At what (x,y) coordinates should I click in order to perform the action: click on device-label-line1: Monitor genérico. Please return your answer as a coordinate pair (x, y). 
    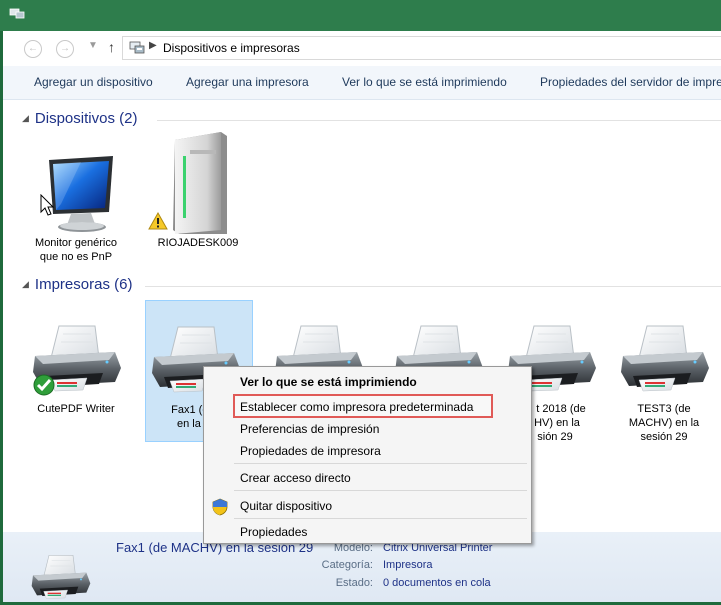
    Looking at the image, I should click on (76, 243).